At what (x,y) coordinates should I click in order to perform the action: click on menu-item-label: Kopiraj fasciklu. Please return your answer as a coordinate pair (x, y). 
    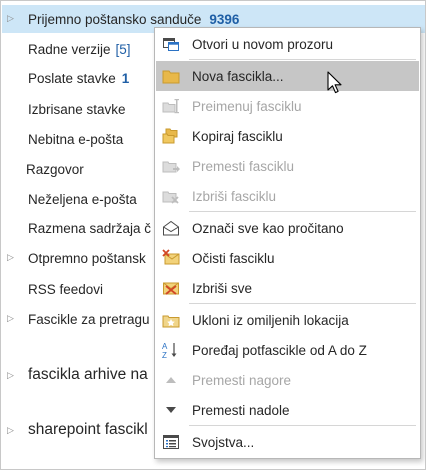
    Looking at the image, I should click on (237, 136).